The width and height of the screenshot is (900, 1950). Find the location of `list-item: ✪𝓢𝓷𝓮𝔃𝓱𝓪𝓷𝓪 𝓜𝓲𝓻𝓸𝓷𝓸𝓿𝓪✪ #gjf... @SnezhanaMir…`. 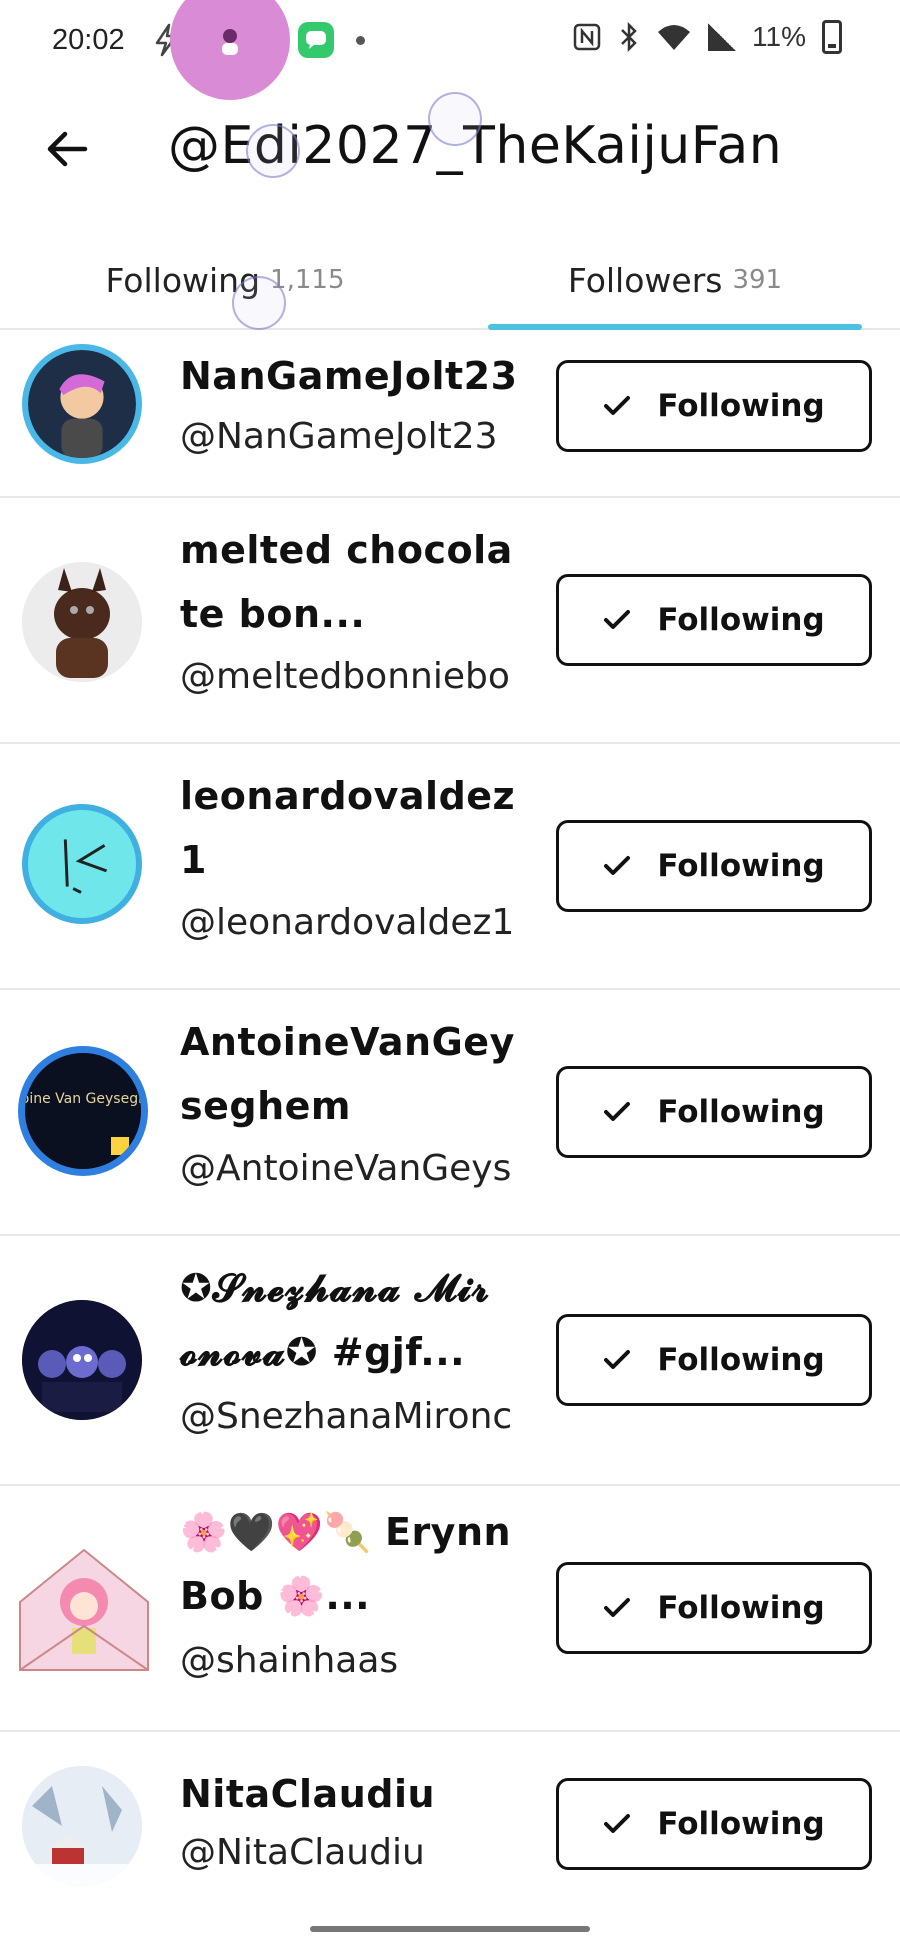

list-item: ✪𝓢𝓷𝓮𝔃𝓱𝓪𝓷𝓪 𝓜𝓲𝓻𝓸𝓷𝓸𝓿𝓪✪ #gjf... @SnezhanaMir… is located at coordinates (450, 1361).